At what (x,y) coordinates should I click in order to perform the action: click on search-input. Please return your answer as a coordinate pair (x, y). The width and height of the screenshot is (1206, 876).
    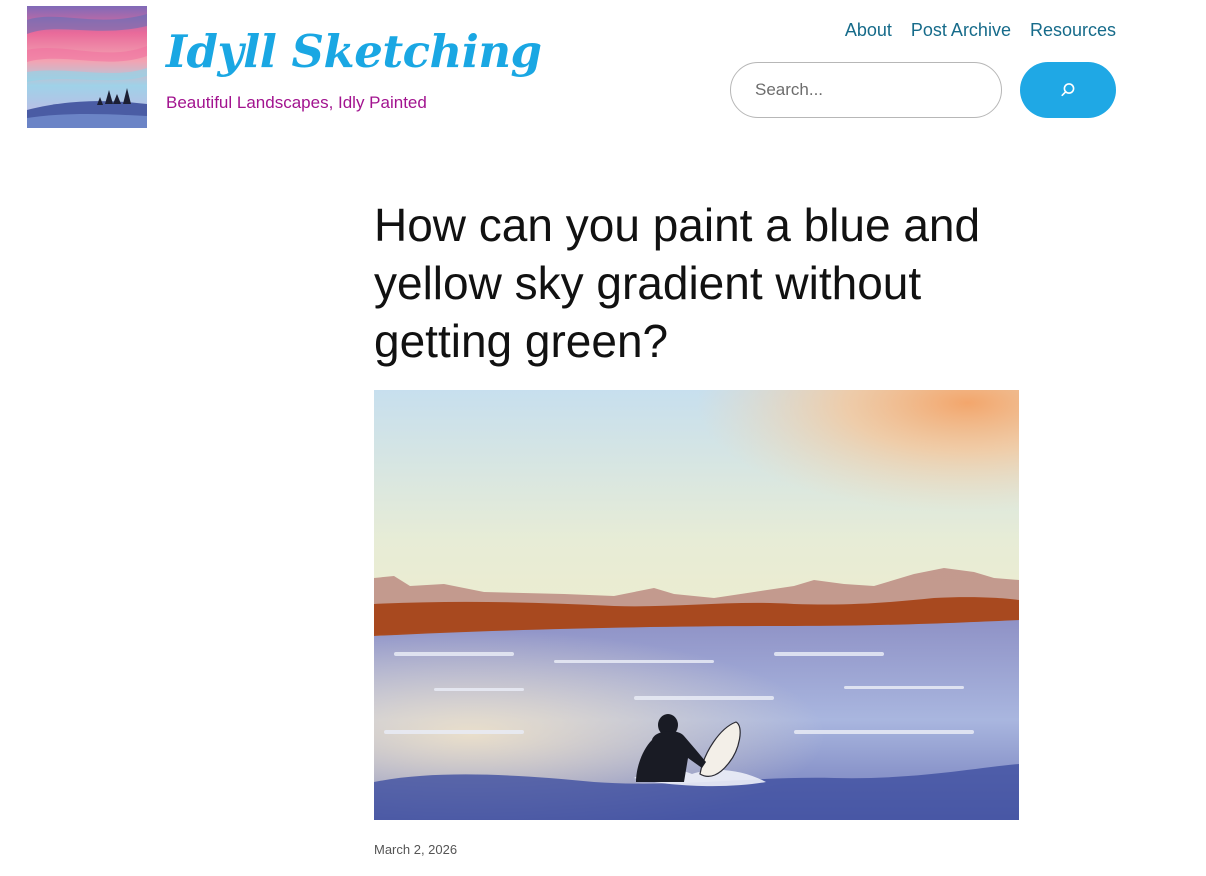
    Looking at the image, I should click on (866, 90).